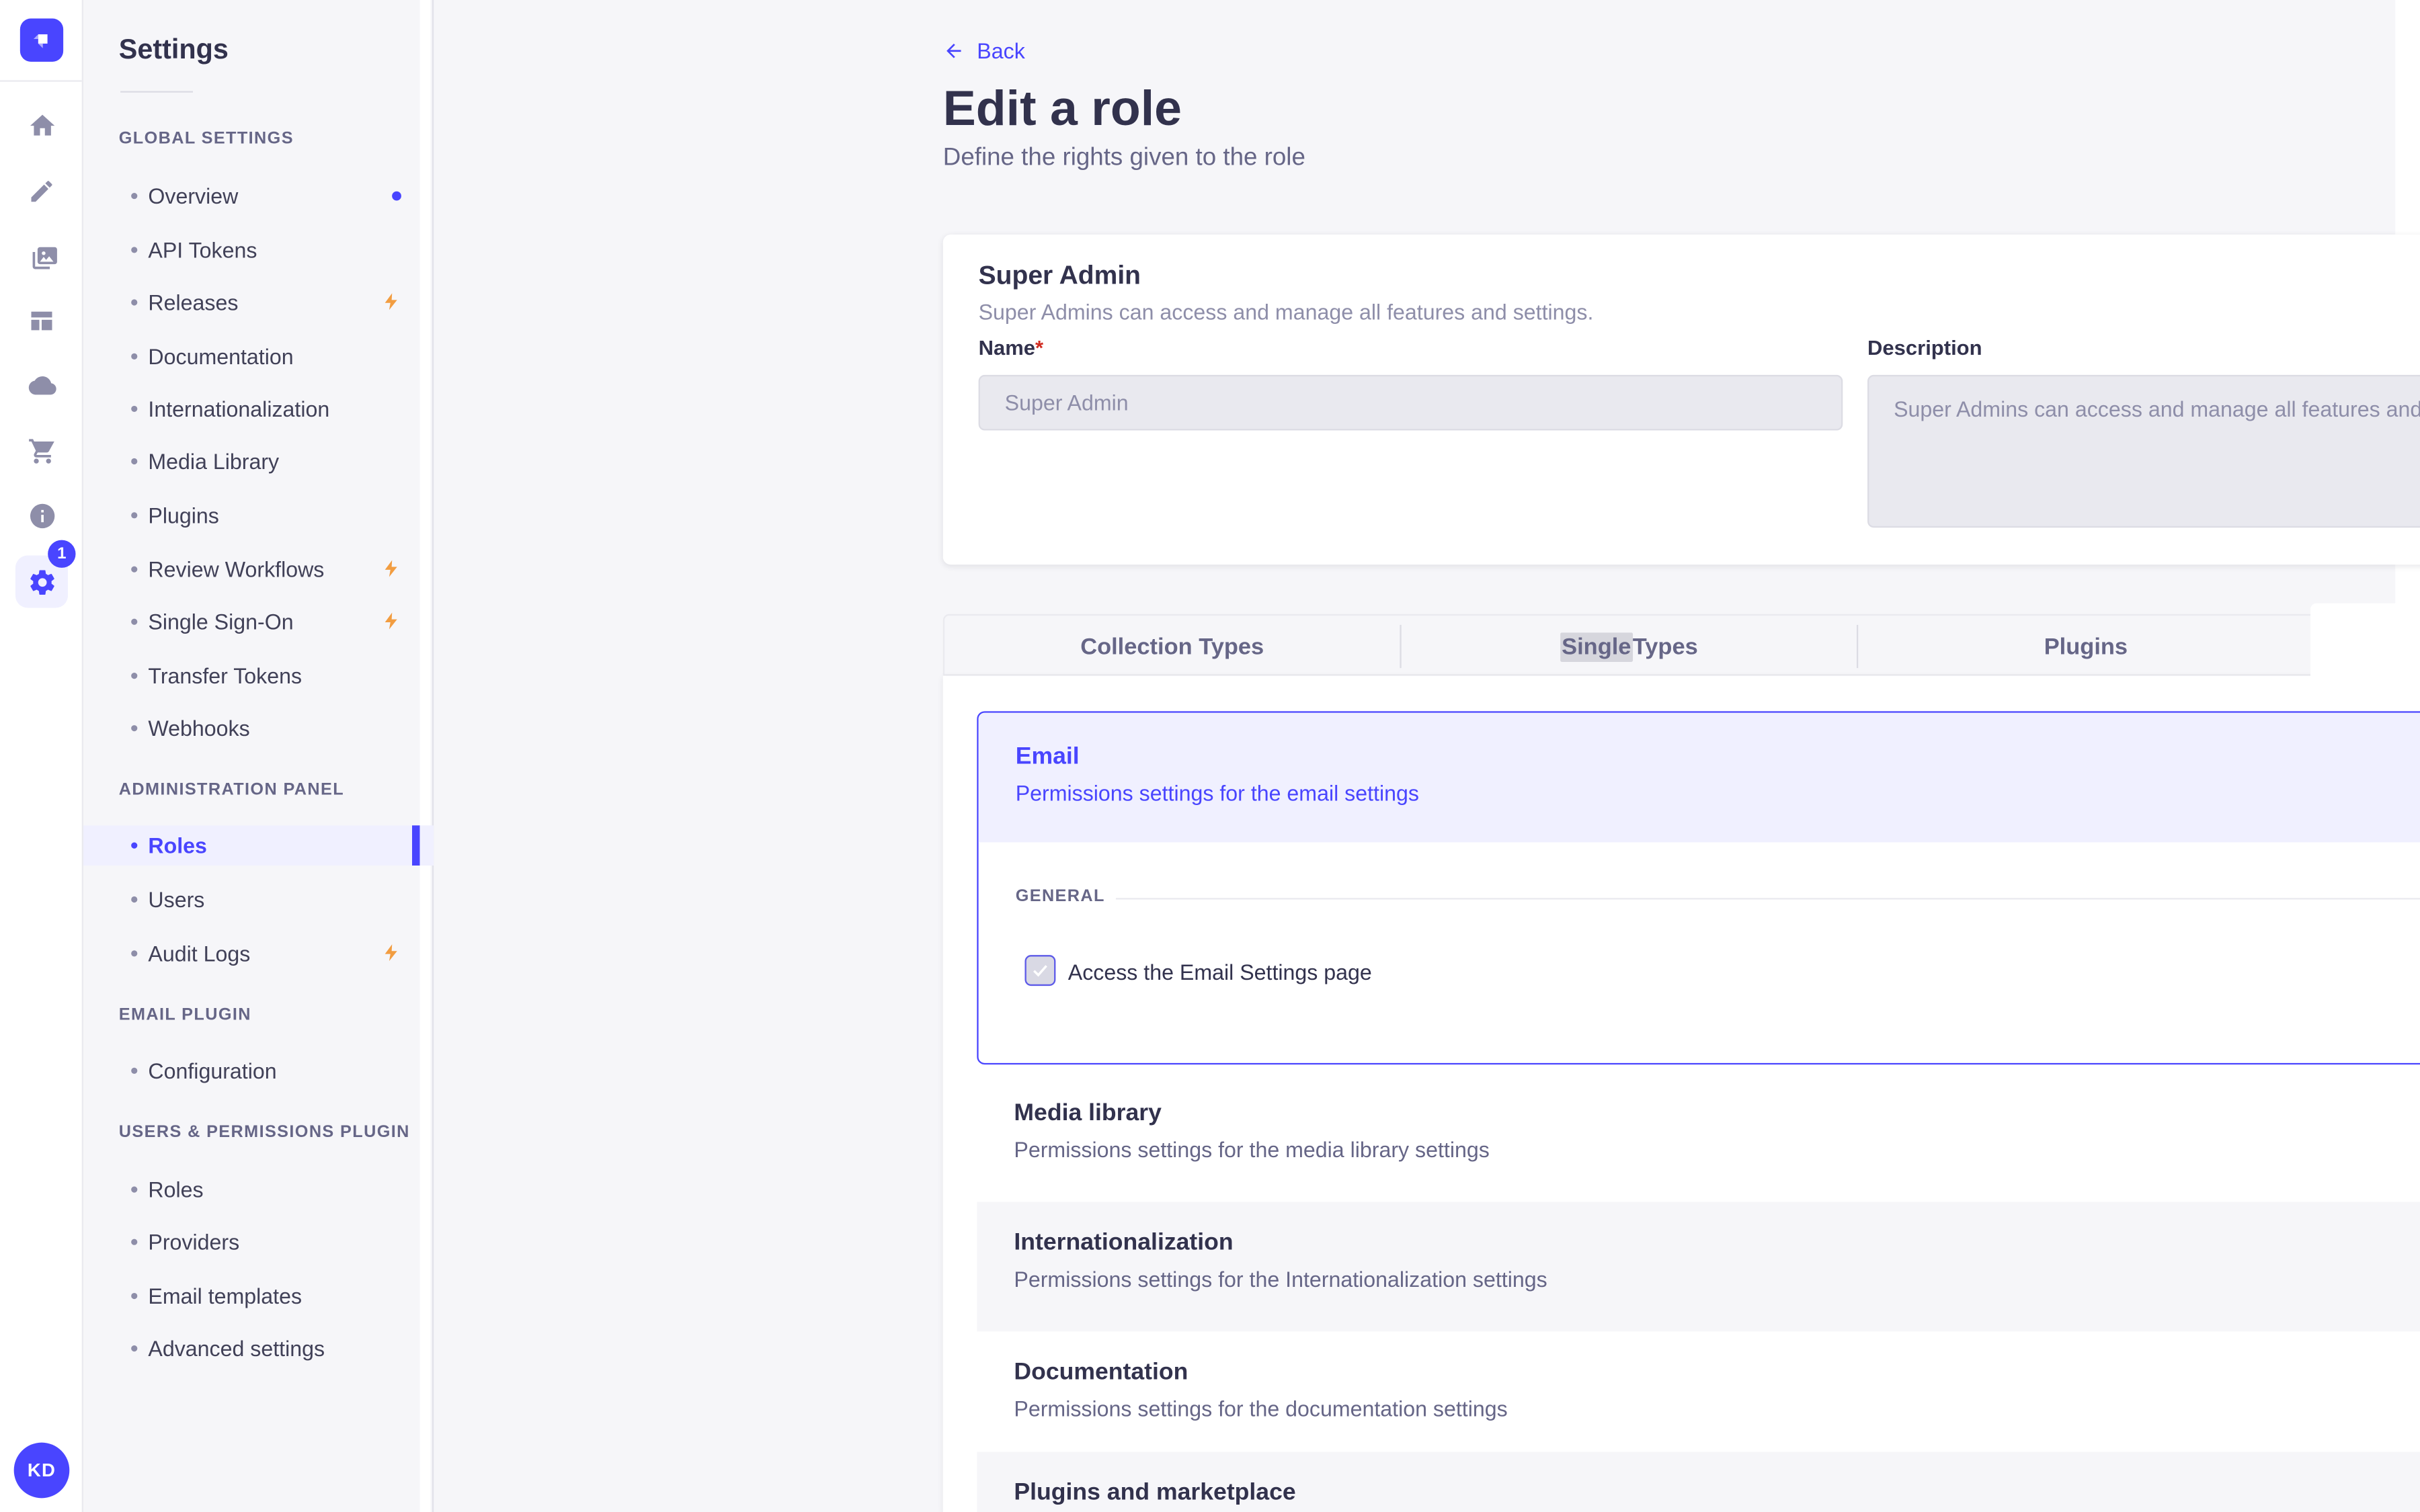 Image resolution: width=2420 pixels, height=1512 pixels. I want to click on back-link: Back, so click(984, 51).